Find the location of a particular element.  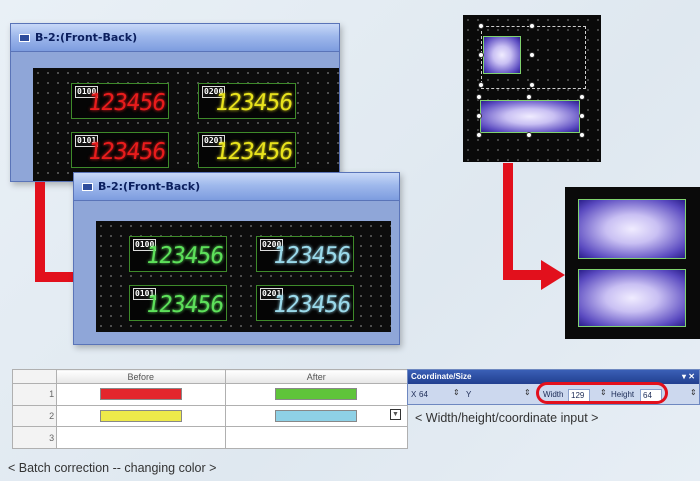

header-before: Before is located at coordinates (141, 376).